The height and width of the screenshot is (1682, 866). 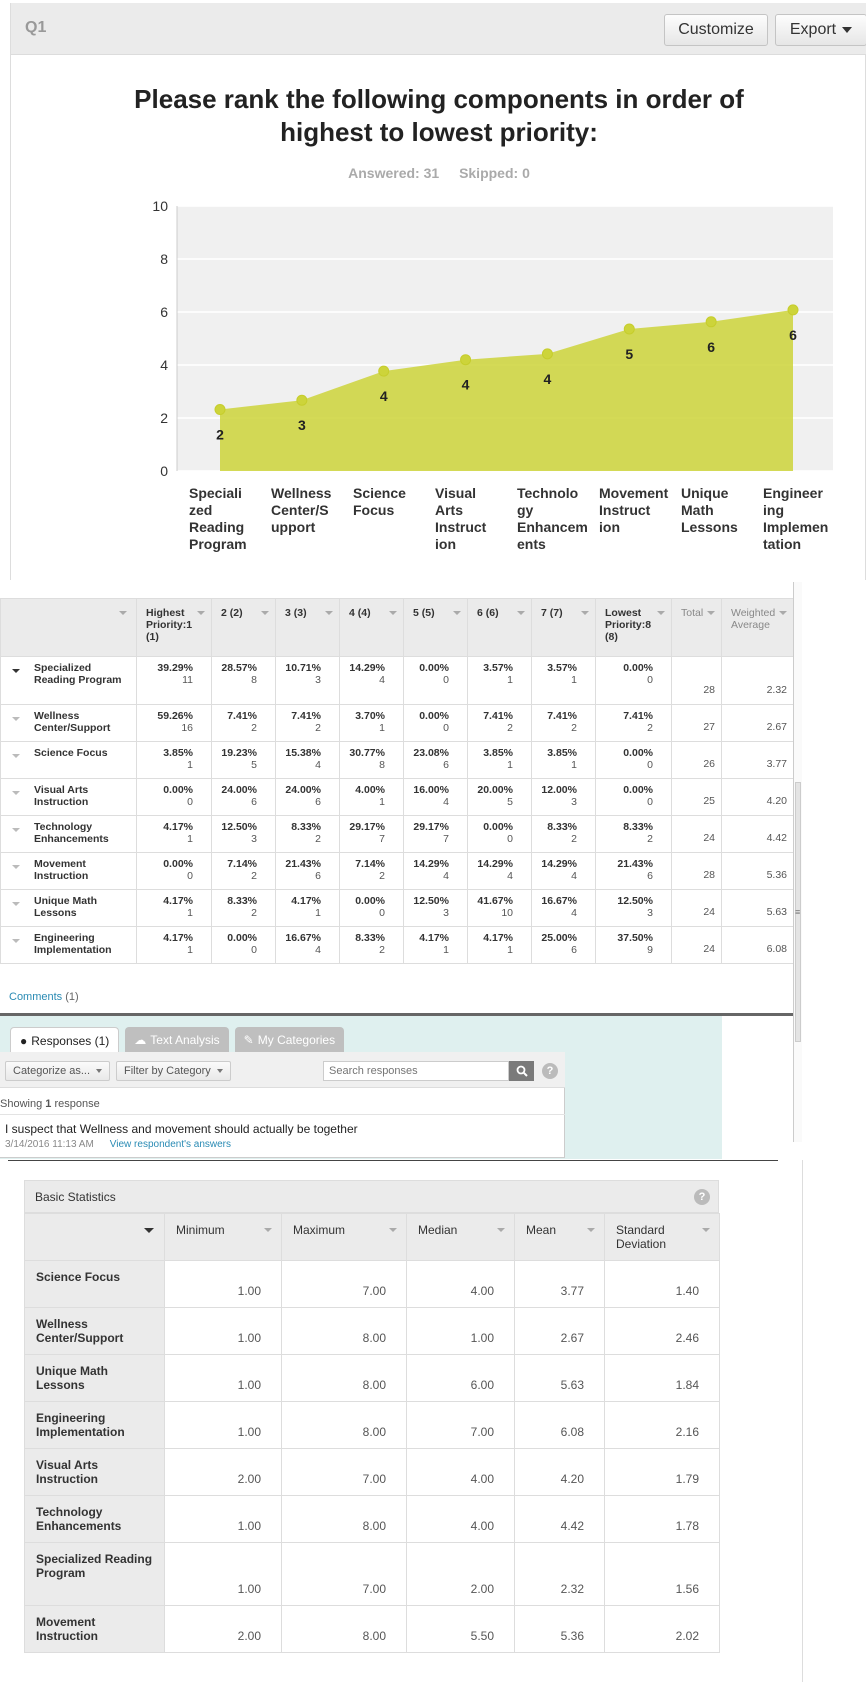 What do you see at coordinates (68, 908) in the screenshot?
I see `row-label: Unique Math Lessons` at bounding box center [68, 908].